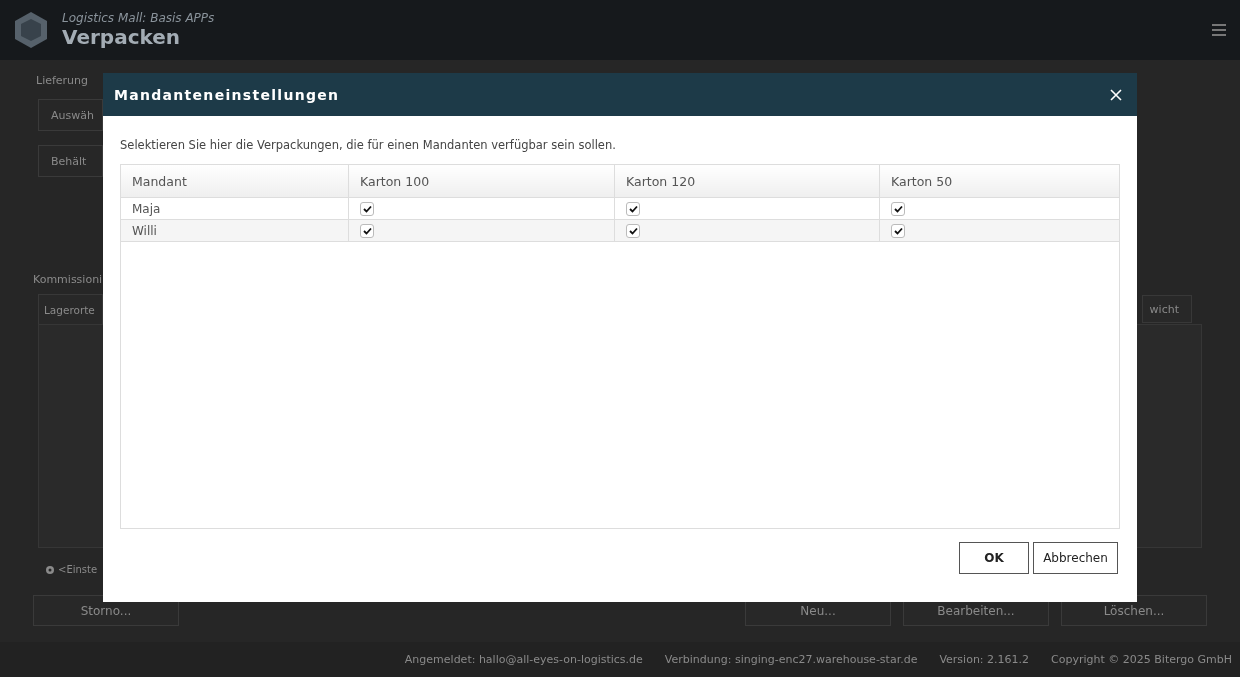 The width and height of the screenshot is (1240, 677). Describe the element at coordinates (235, 181) in the screenshot. I see `column-header: Mandant` at that location.